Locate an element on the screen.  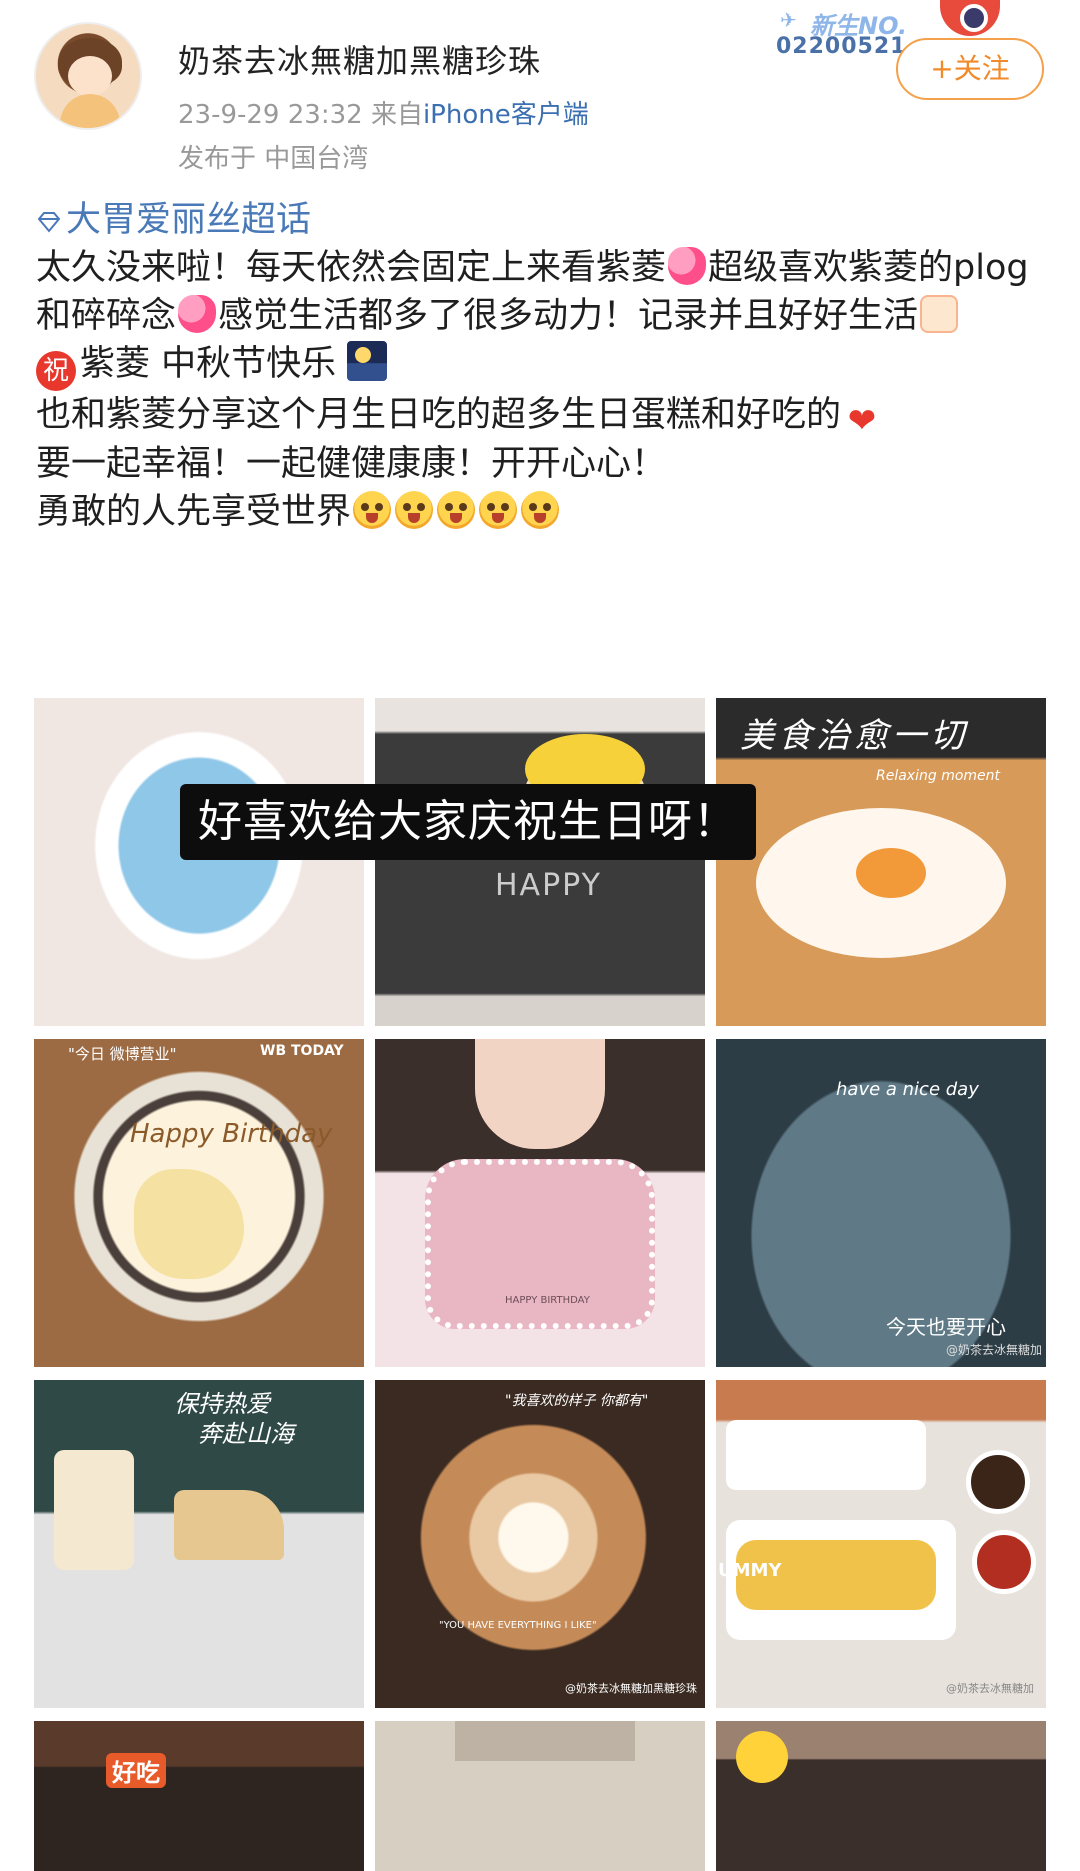
client-link: iPhone客户端 is located at coordinates (506, 115).